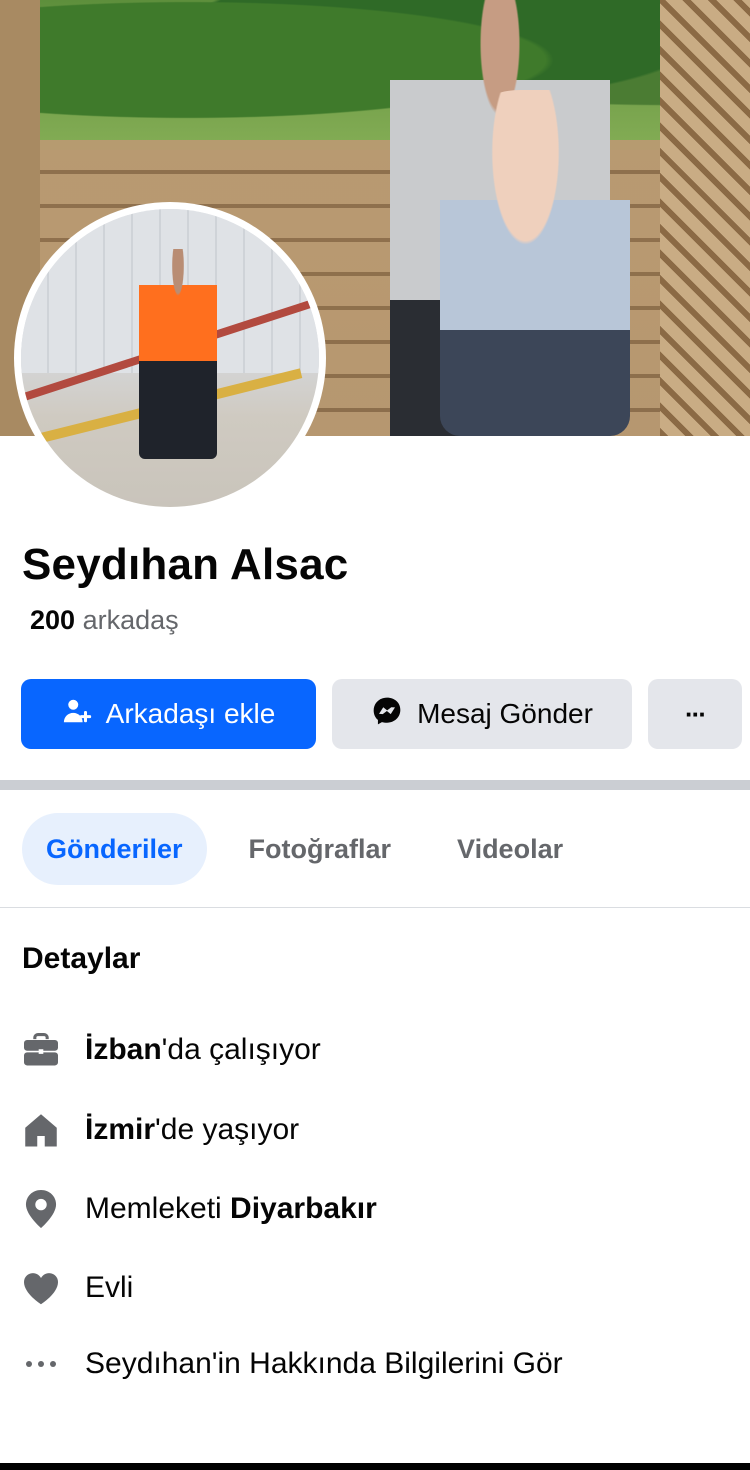  I want to click on detail-work: İzban'da çalışıyor, so click(171, 1050).